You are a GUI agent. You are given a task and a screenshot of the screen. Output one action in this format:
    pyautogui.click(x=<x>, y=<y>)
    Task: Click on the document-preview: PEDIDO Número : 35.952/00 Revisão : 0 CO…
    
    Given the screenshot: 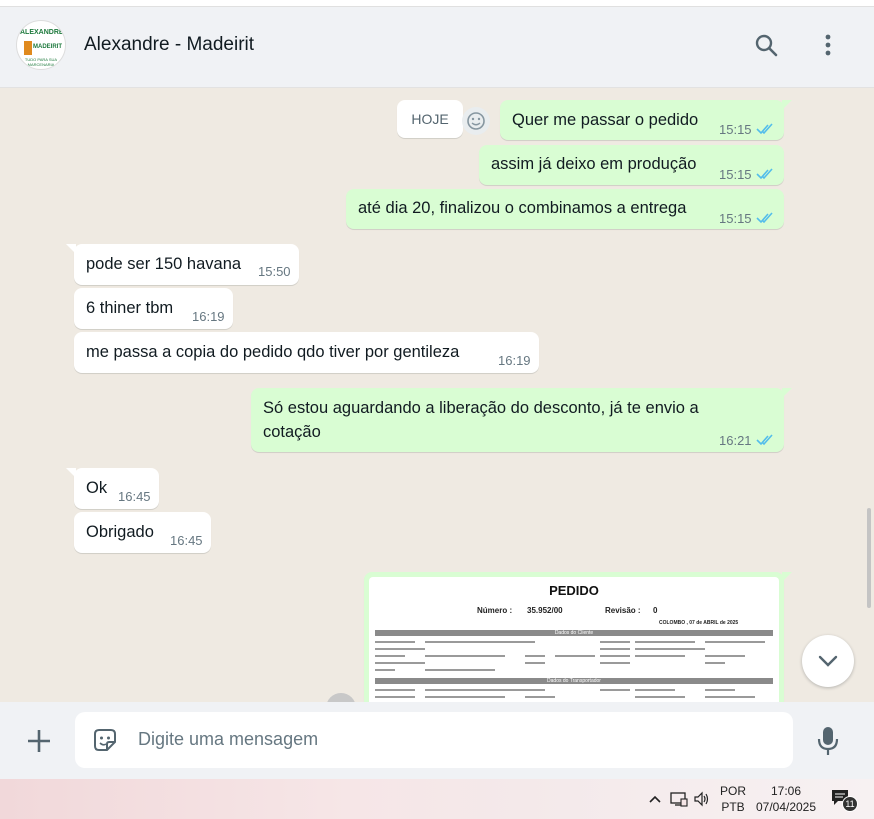 What is the action you would take?
    pyautogui.click(x=574, y=639)
    